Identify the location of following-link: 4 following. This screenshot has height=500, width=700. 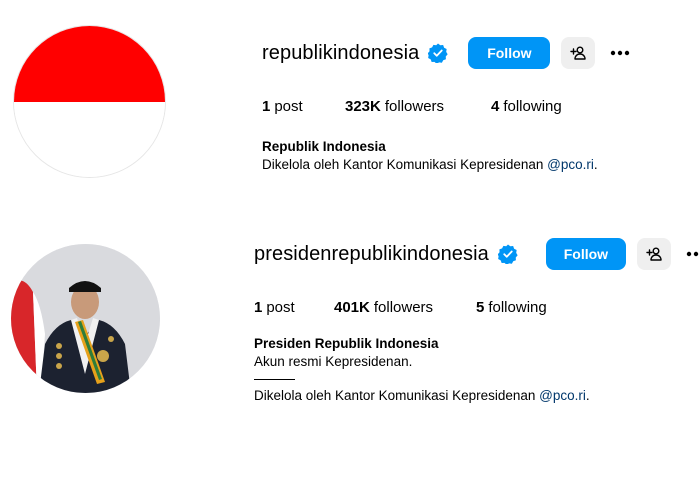
(526, 106).